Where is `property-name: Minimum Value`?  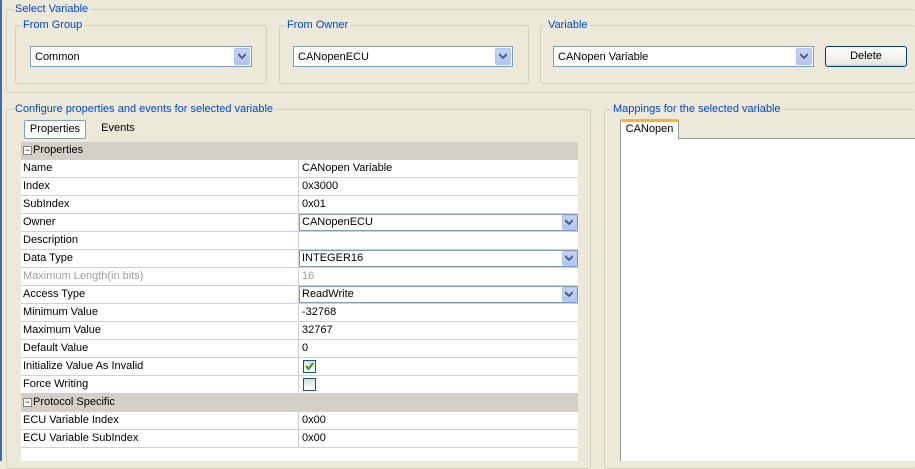 property-name: Minimum Value is located at coordinates (161, 312).